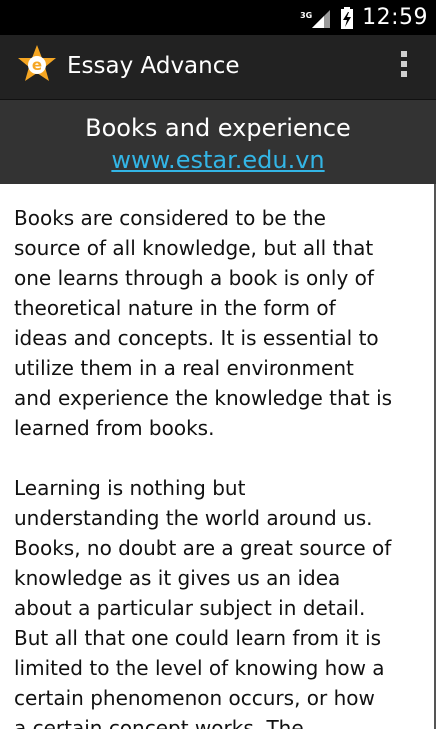 Image resolution: width=436 pixels, height=729 pixels. Describe the element at coordinates (347, 17) in the screenshot. I see `battery-charging-icon` at that location.